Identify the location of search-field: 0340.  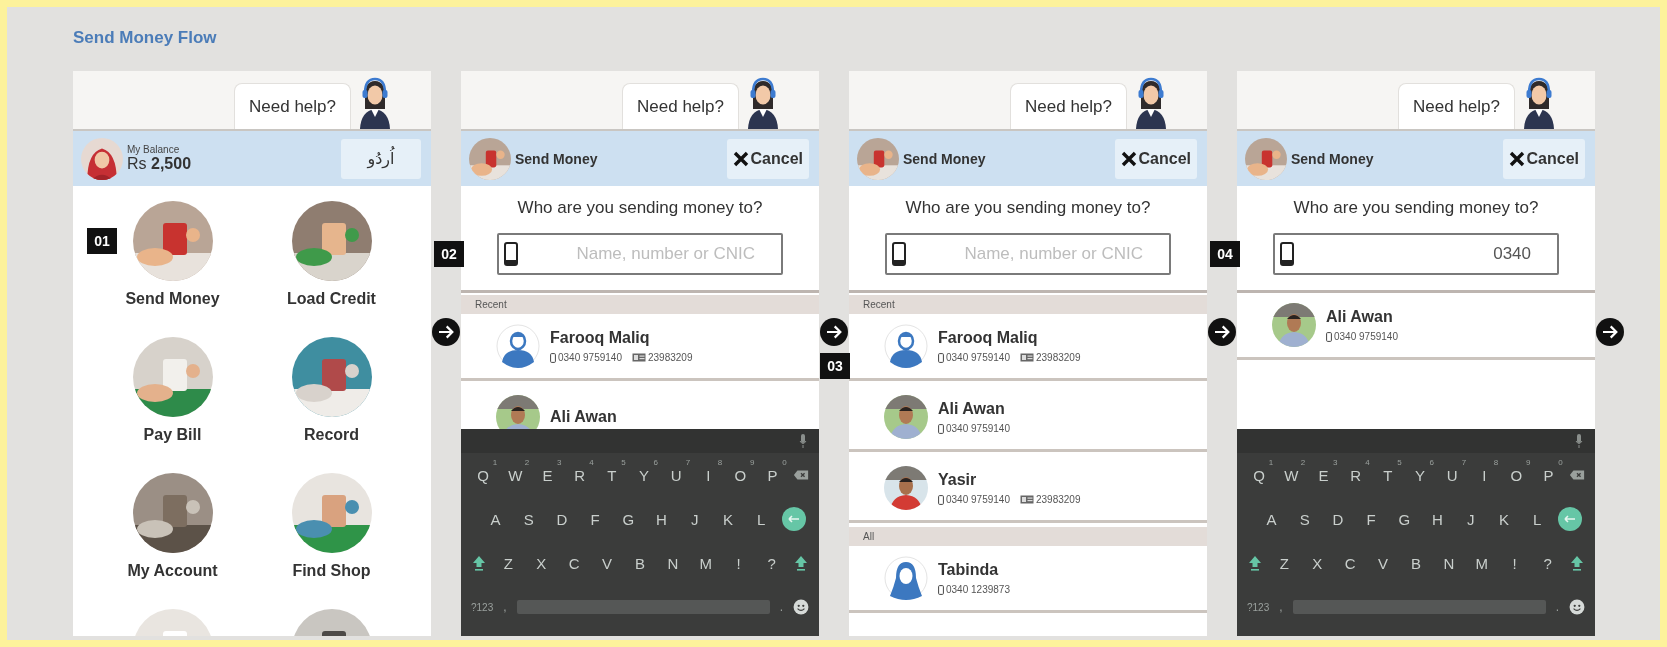
(1416, 254).